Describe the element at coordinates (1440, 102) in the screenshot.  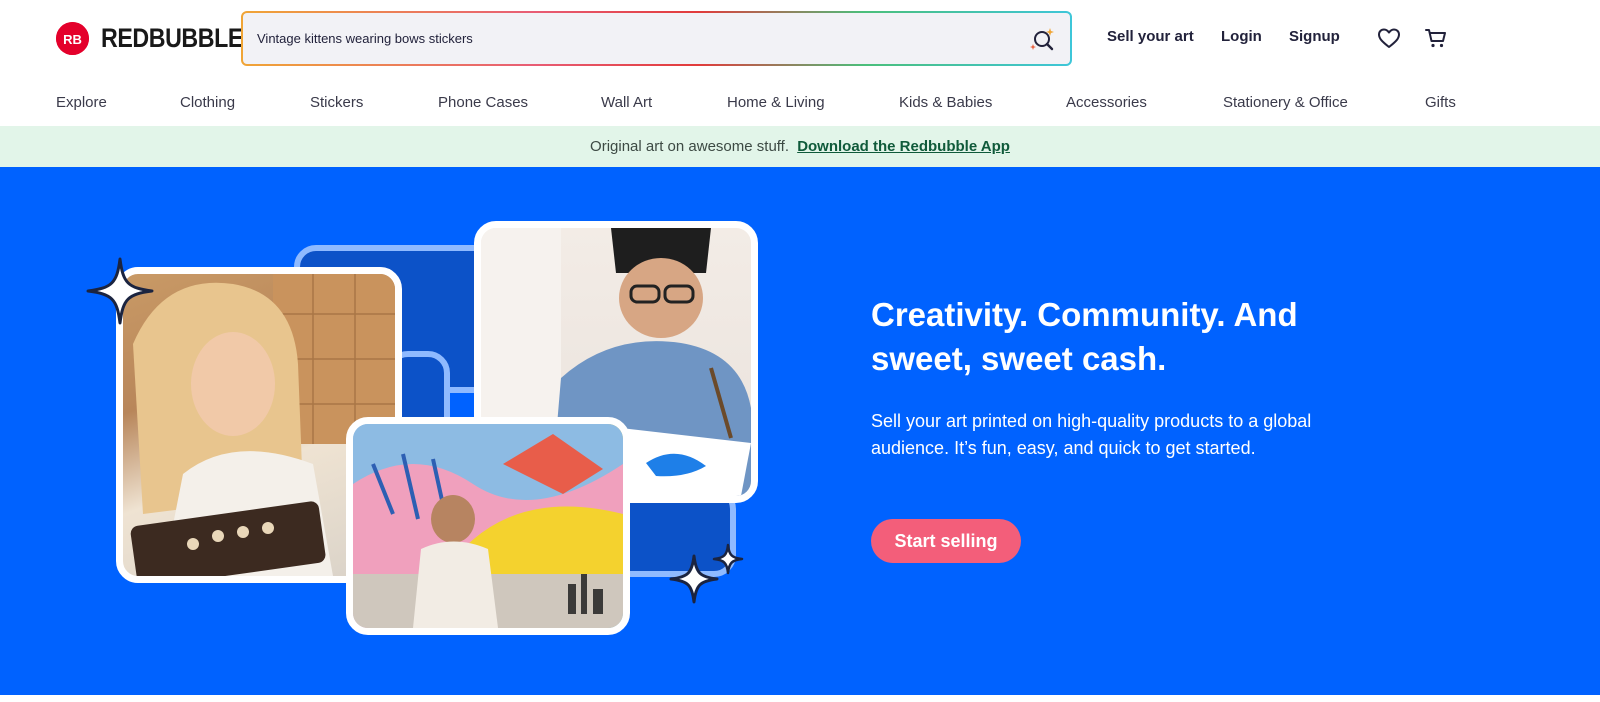
I see `nav-item-gifts: Gifts` at that location.